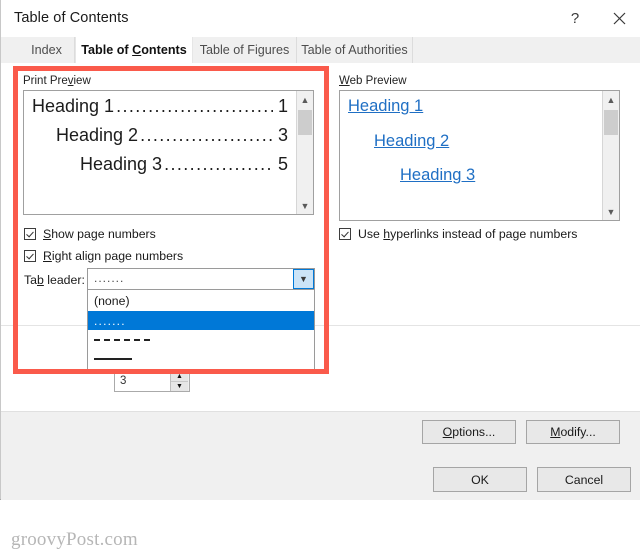  Describe the element at coordinates (122, 339) in the screenshot. I see `dashed-line-icon` at that location.